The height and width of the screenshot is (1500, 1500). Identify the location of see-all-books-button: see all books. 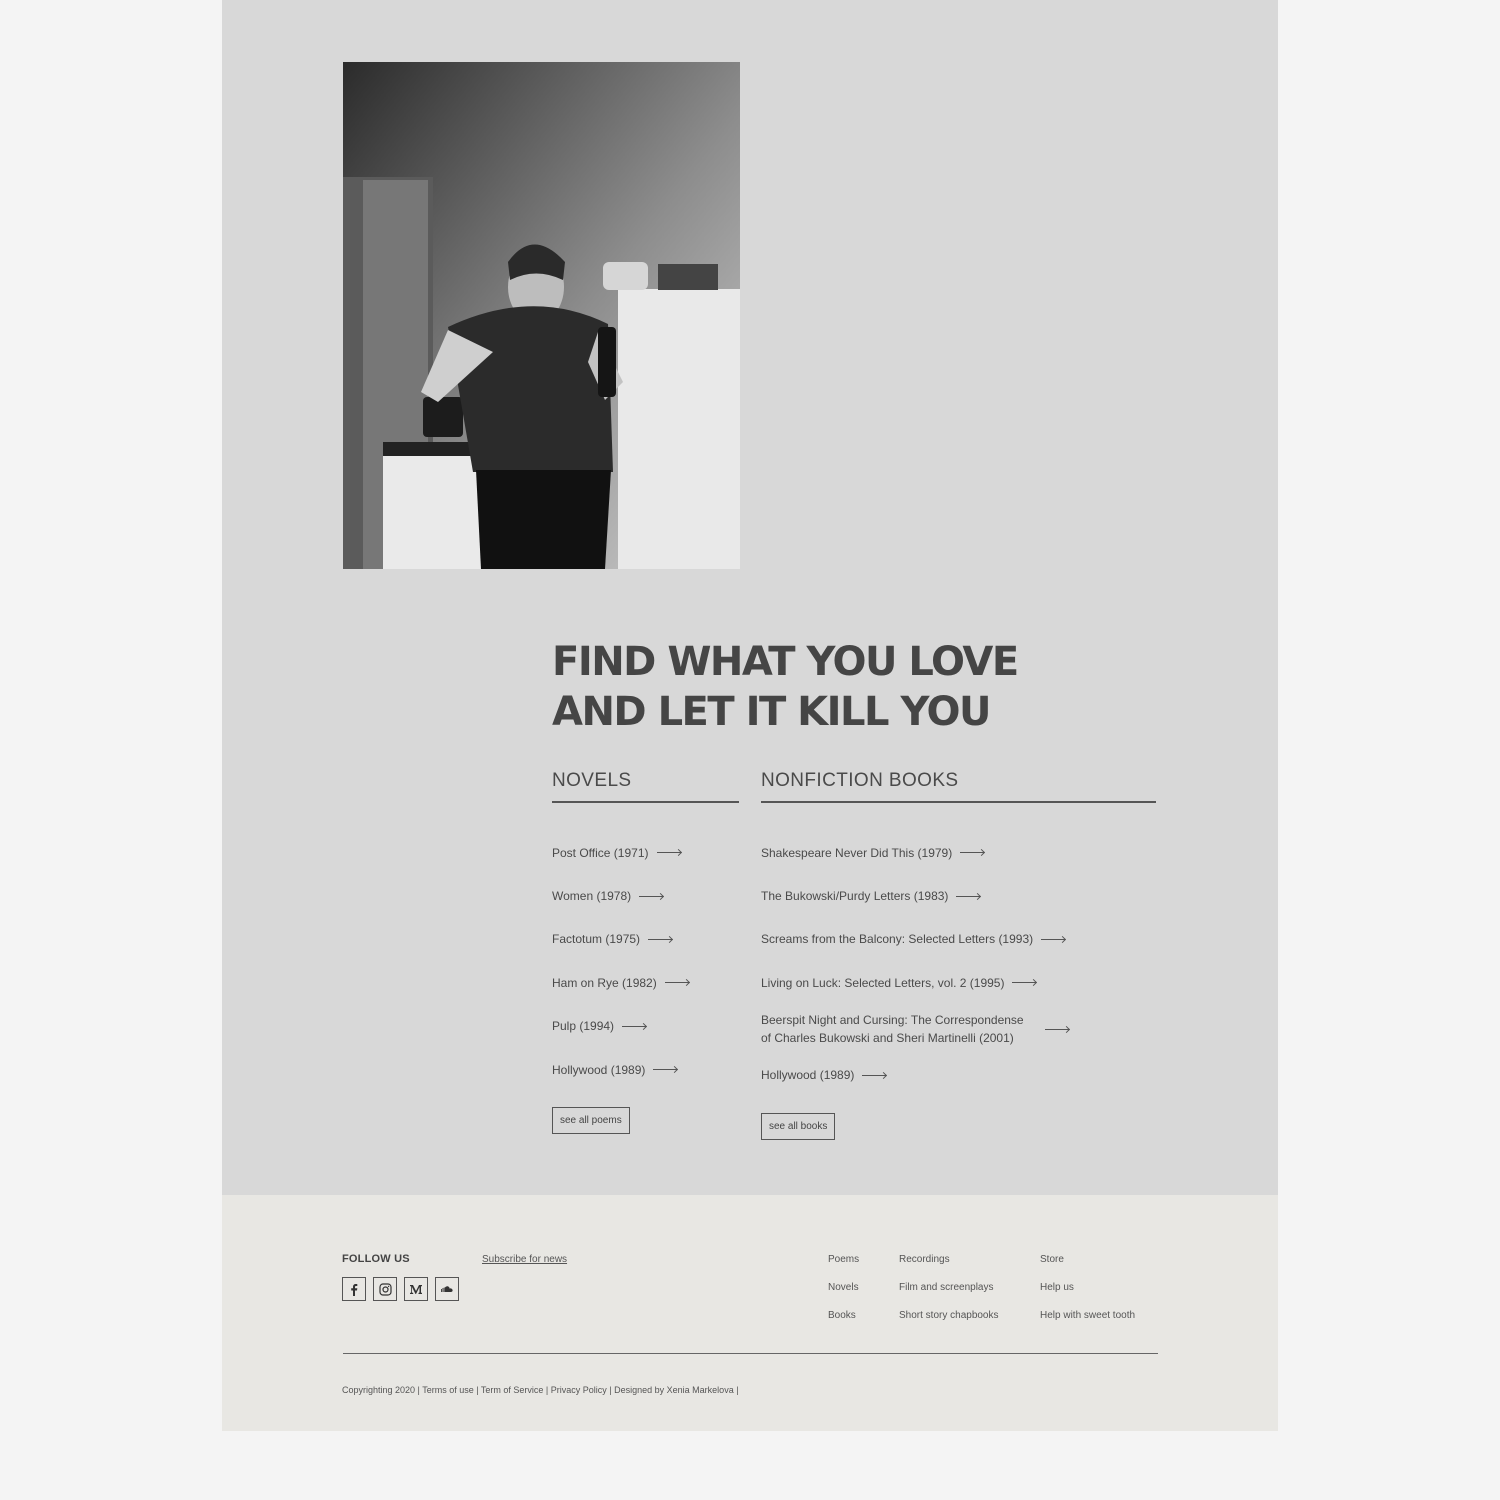
(798, 1126).